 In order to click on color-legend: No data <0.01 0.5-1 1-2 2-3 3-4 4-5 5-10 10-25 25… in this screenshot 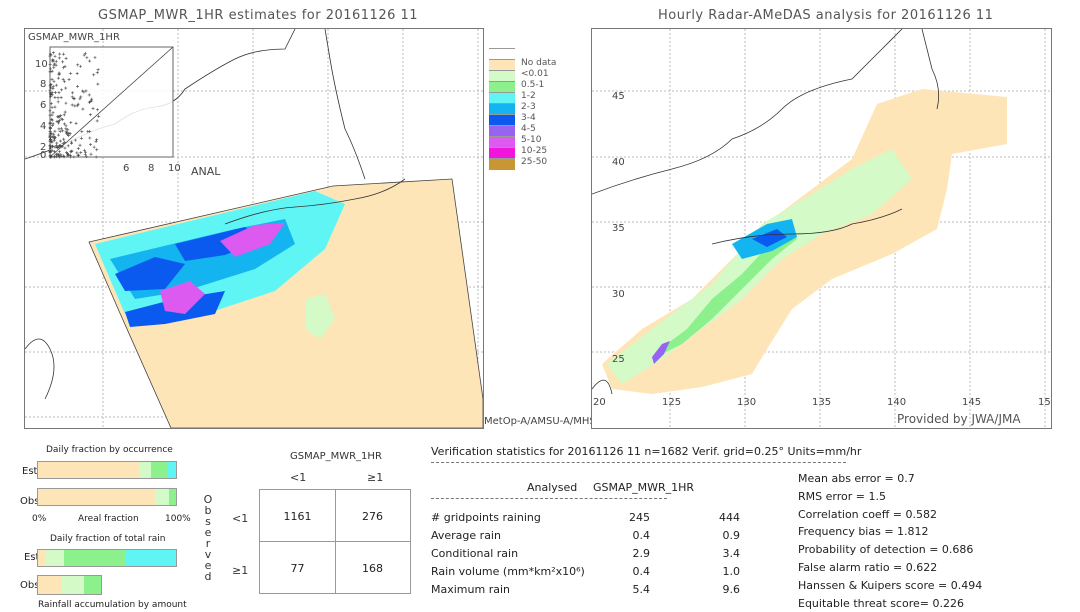, I will do `click(524, 123)`.